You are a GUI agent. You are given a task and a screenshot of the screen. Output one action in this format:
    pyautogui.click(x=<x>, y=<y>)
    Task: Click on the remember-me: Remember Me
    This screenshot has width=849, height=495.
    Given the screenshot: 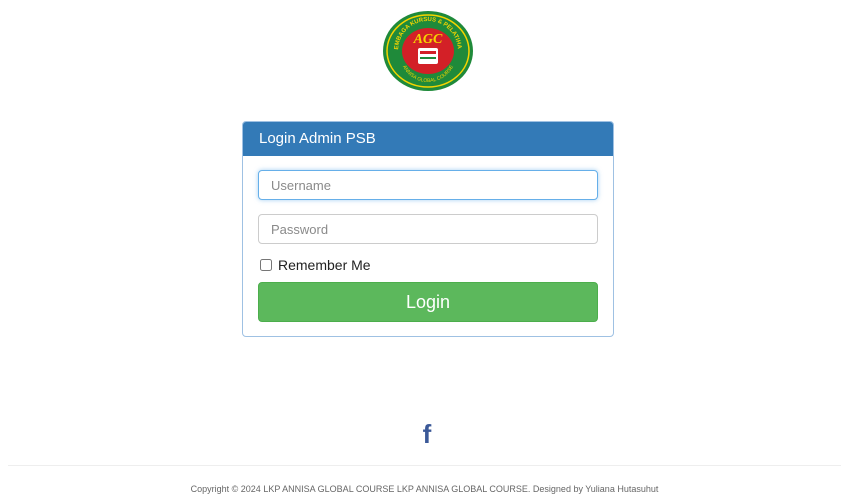 What is the action you would take?
    pyautogui.click(x=428, y=265)
    